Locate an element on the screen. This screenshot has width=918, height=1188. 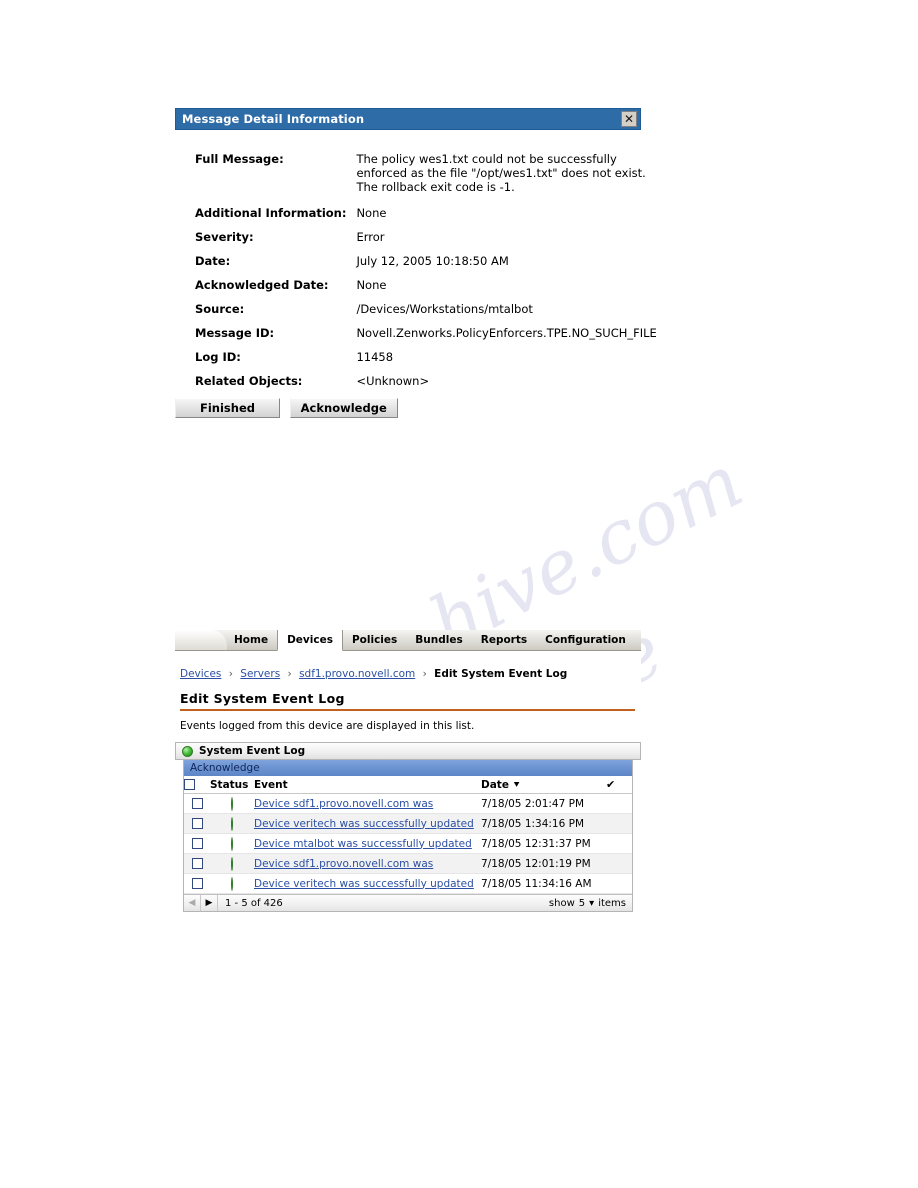
sort-descending-icon: ⯆ is located at coordinates (516, 785).